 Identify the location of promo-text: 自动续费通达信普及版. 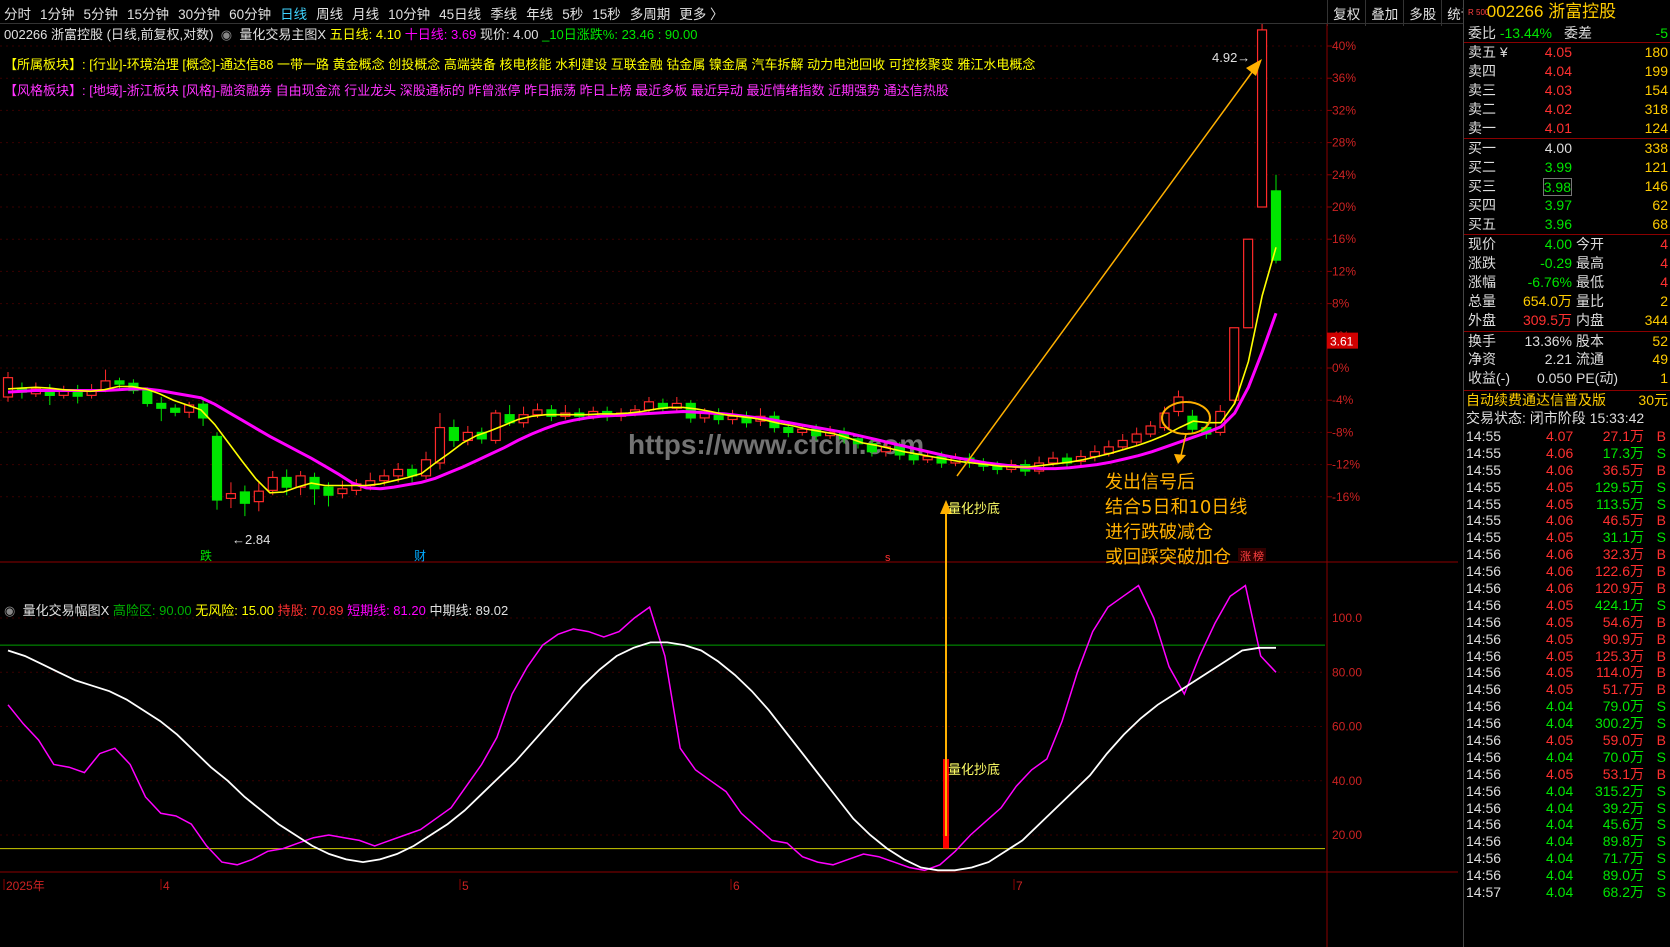
(1536, 400).